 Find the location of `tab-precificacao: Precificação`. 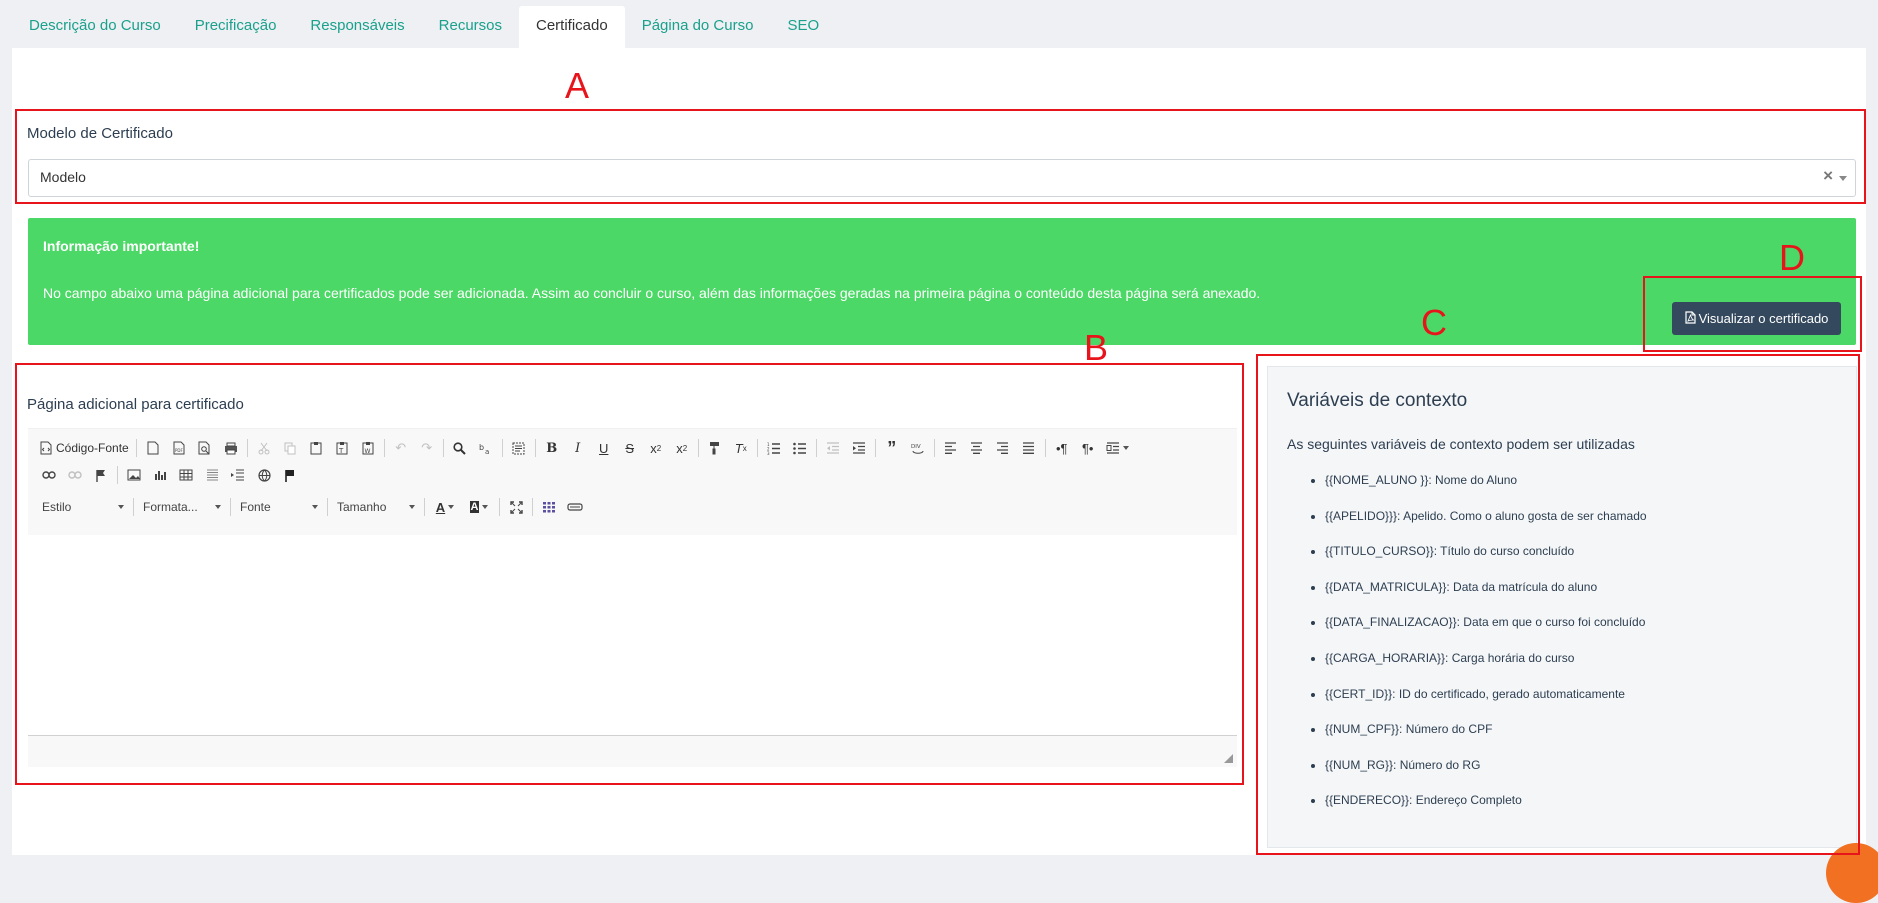

tab-precificacao: Precificação is located at coordinates (236, 27).